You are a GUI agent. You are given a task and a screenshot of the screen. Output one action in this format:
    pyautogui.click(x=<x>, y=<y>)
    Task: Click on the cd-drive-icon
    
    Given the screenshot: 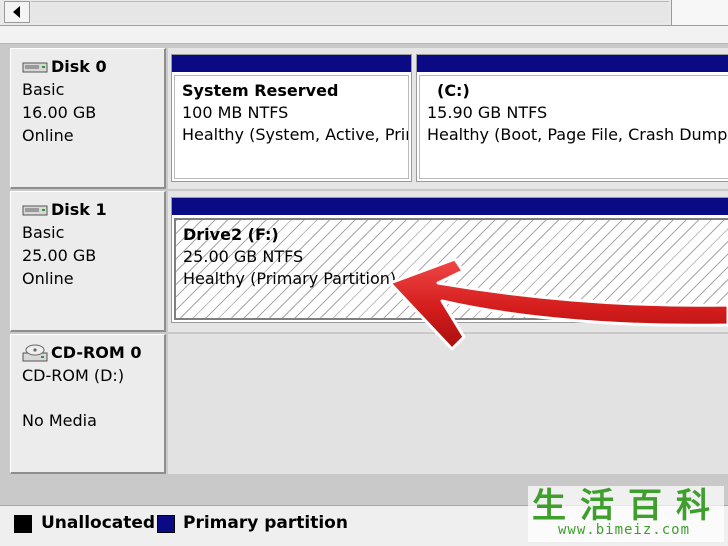 What is the action you would take?
    pyautogui.click(x=35, y=353)
    